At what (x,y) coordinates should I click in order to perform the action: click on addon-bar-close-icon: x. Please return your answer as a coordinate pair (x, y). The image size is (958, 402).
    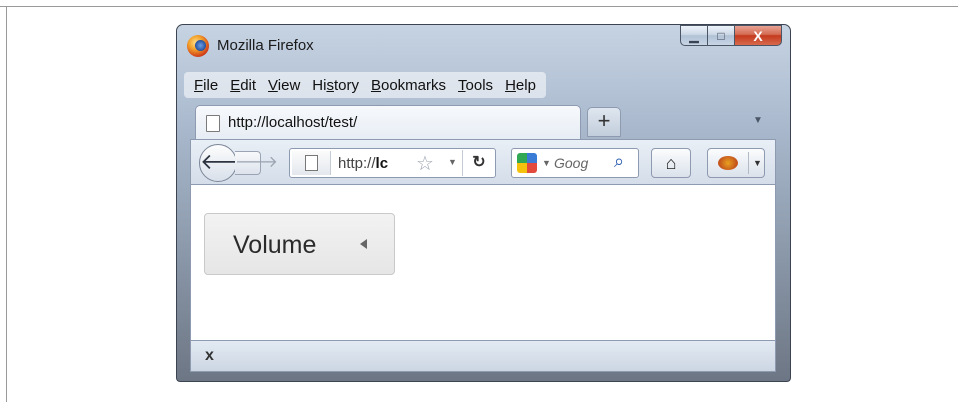
    Looking at the image, I should click on (209, 356).